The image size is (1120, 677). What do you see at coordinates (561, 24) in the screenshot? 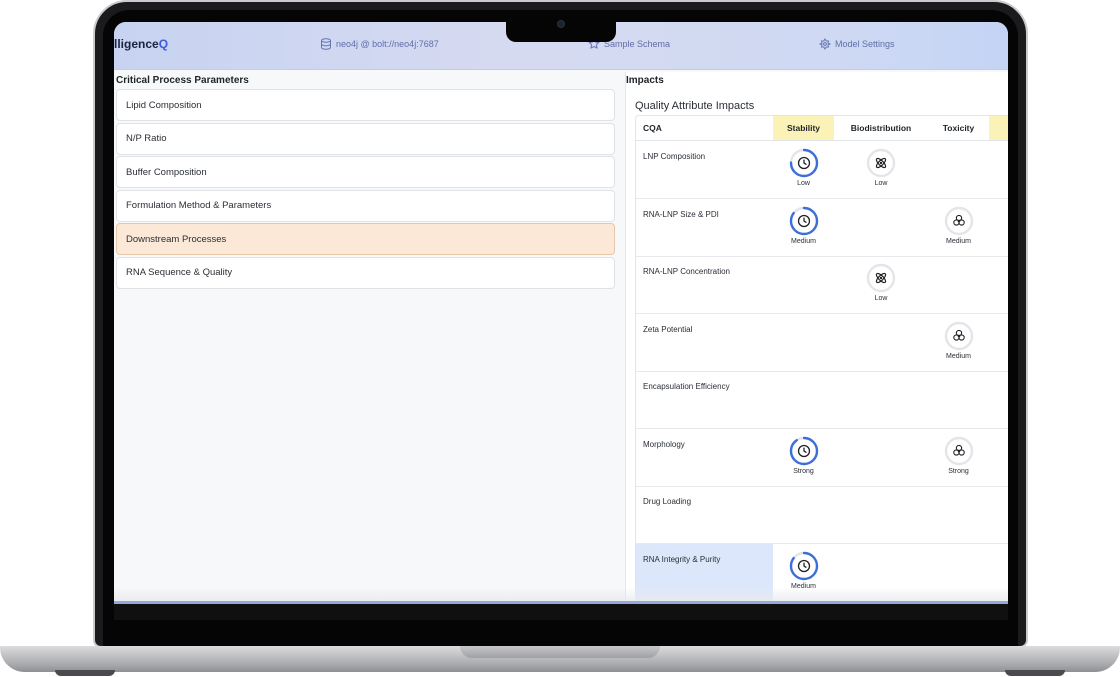
I see `camera-icon` at bounding box center [561, 24].